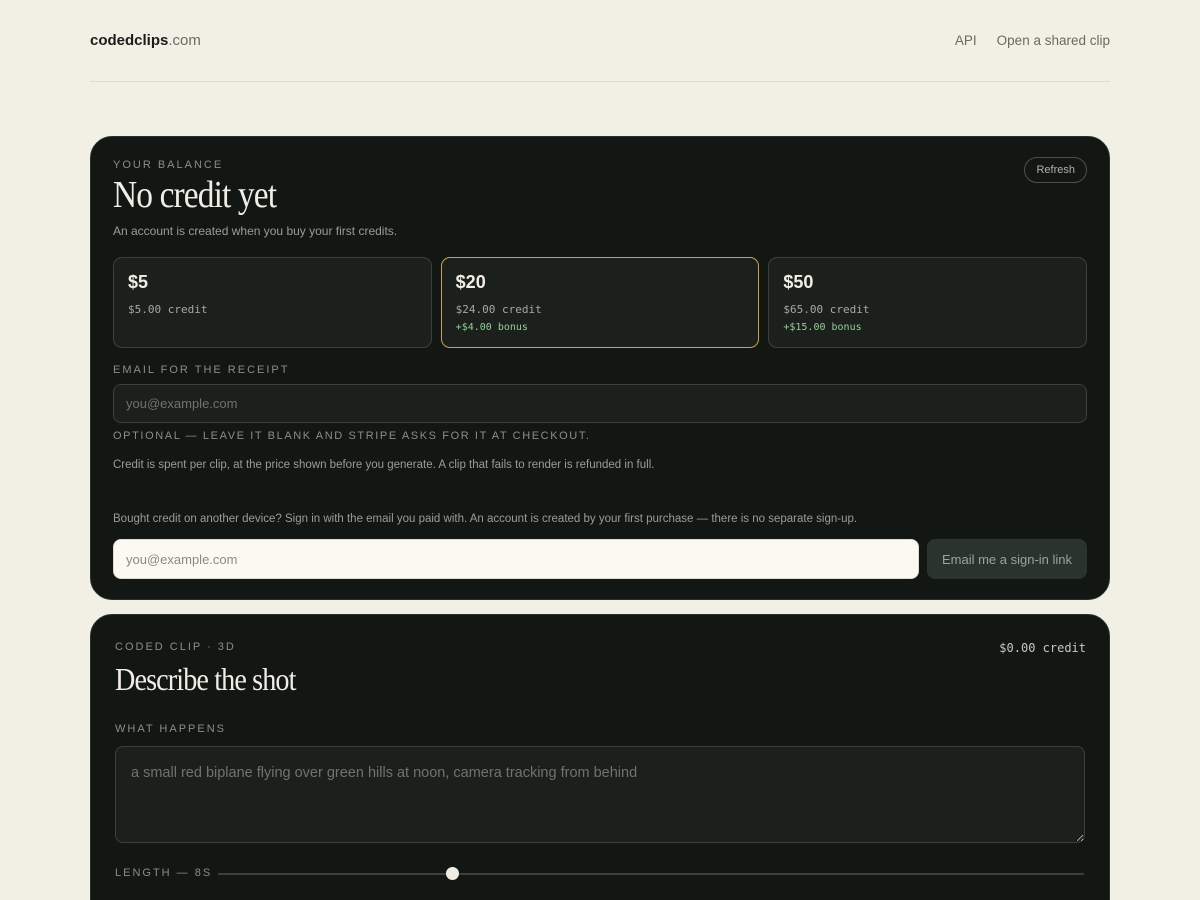 The height and width of the screenshot is (900, 1200). What do you see at coordinates (516, 559) in the screenshot?
I see `signin-email-input` at bounding box center [516, 559].